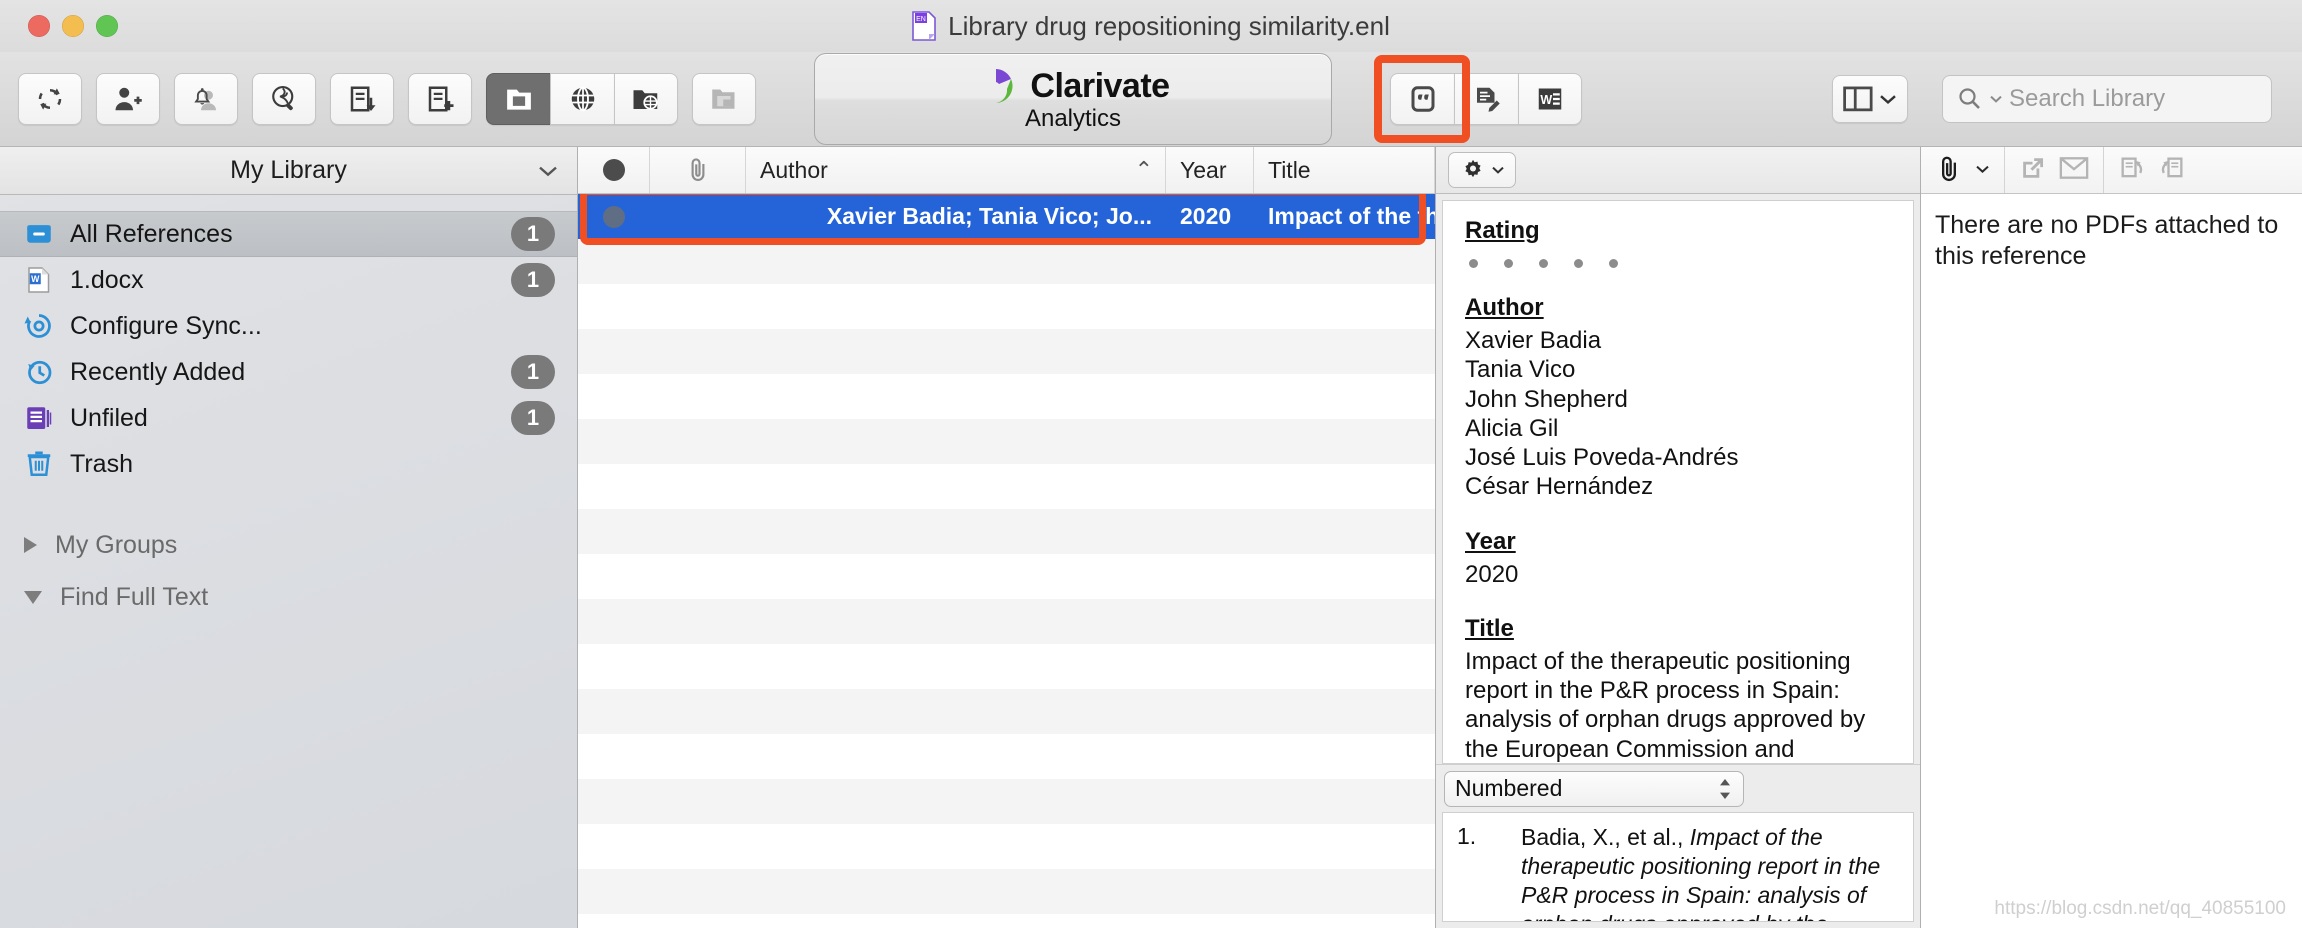 The image size is (2302, 928). I want to click on close-button, so click(39, 26).